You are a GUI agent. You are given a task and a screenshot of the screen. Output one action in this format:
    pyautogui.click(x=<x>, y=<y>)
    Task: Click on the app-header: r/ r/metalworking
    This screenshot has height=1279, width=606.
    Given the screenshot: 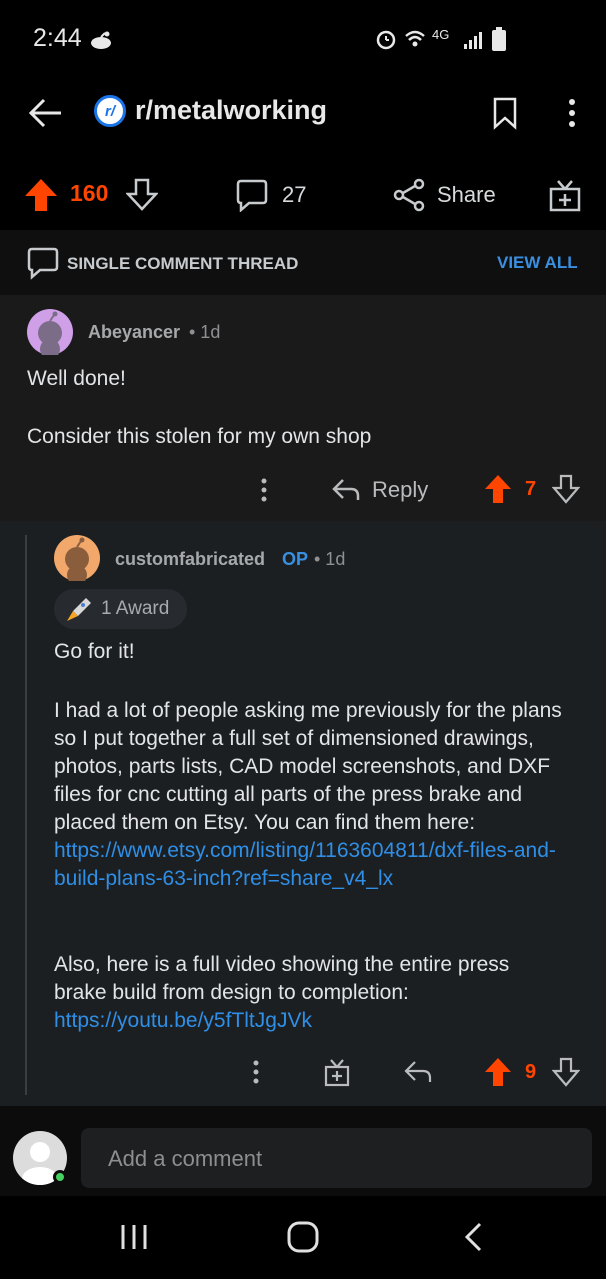 What is the action you would take?
    pyautogui.click(x=303, y=118)
    